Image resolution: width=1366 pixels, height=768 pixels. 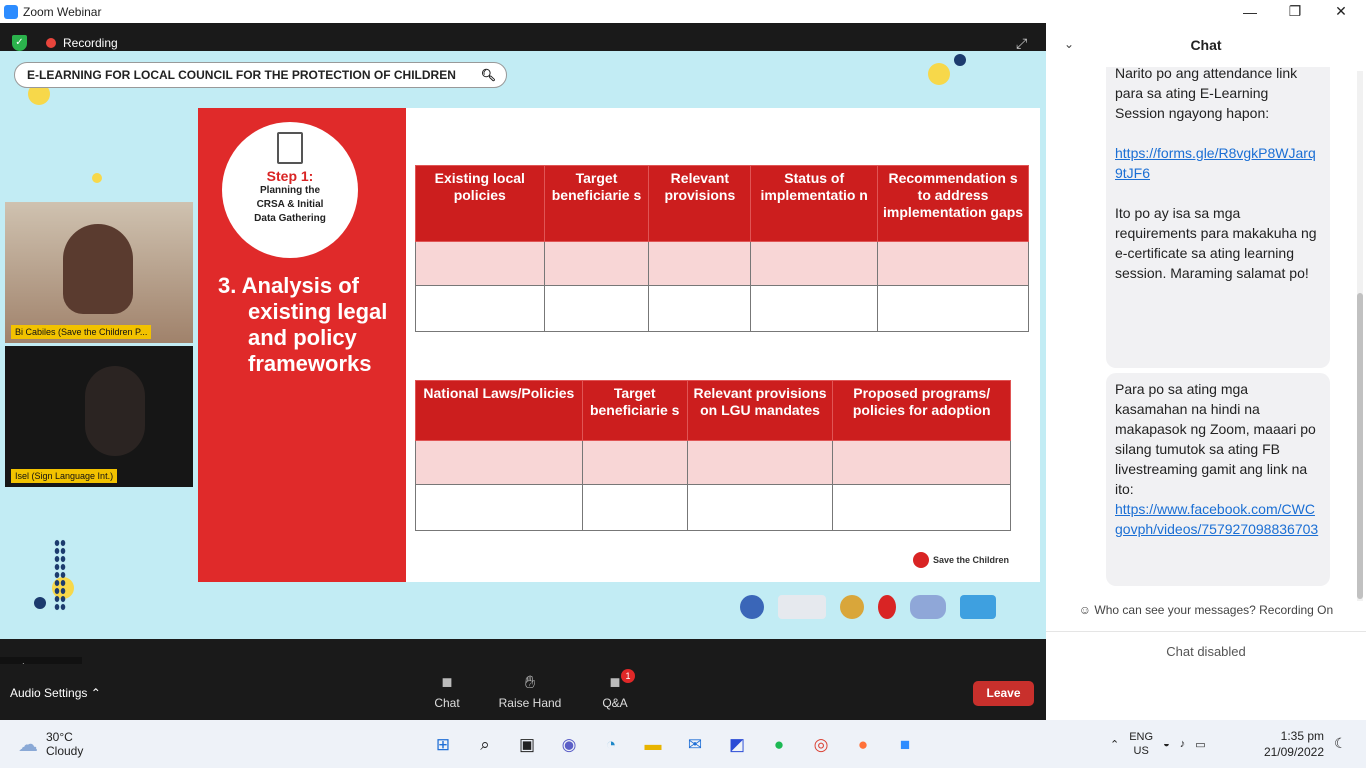 I want to click on step-line: Planning the, so click(x=290, y=190).